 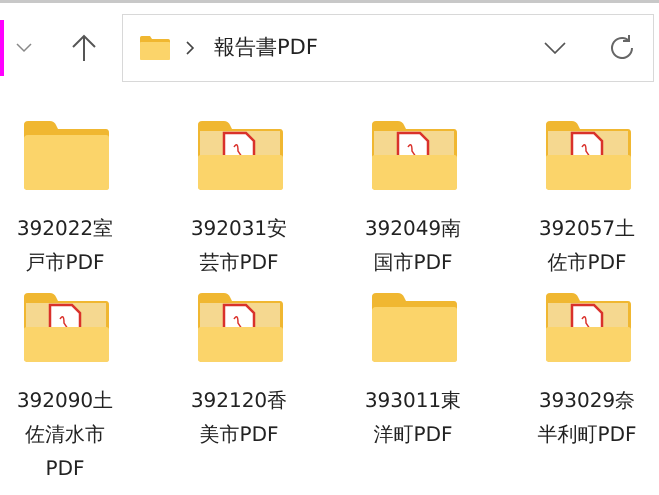 What do you see at coordinates (587, 417) in the screenshot?
I see `folder-name: 393029奈半利町PDF` at bounding box center [587, 417].